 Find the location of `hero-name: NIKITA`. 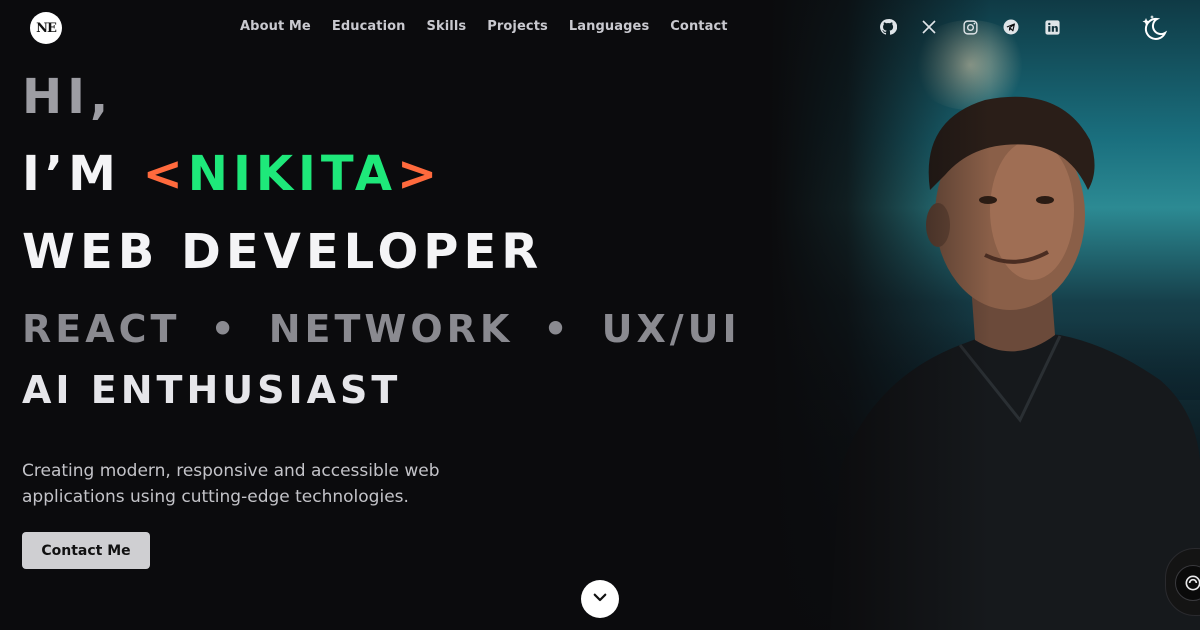

hero-name: NIKITA is located at coordinates (292, 174).